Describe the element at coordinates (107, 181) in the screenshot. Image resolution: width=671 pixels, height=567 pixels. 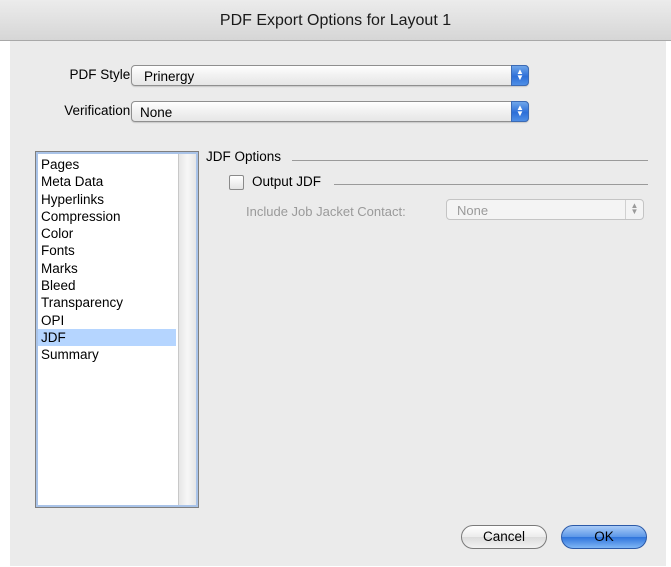
I see `sidebar-item-meta-data: Meta Data` at that location.